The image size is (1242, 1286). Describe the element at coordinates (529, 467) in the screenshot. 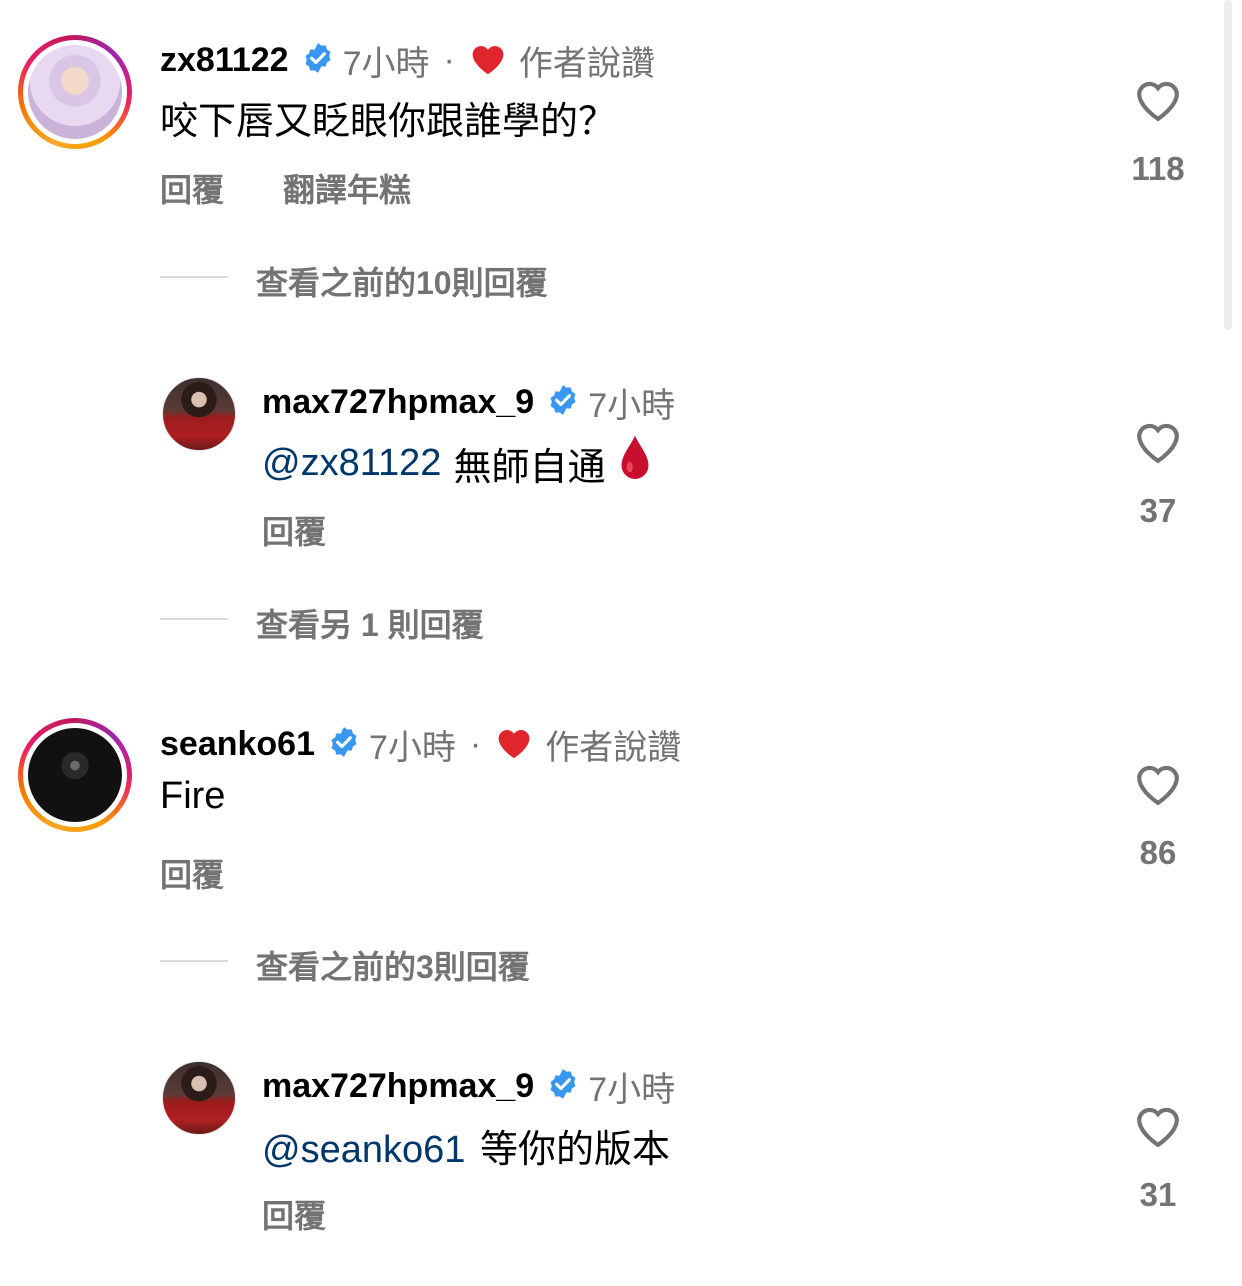

I see `reply-body: 無師自通` at that location.